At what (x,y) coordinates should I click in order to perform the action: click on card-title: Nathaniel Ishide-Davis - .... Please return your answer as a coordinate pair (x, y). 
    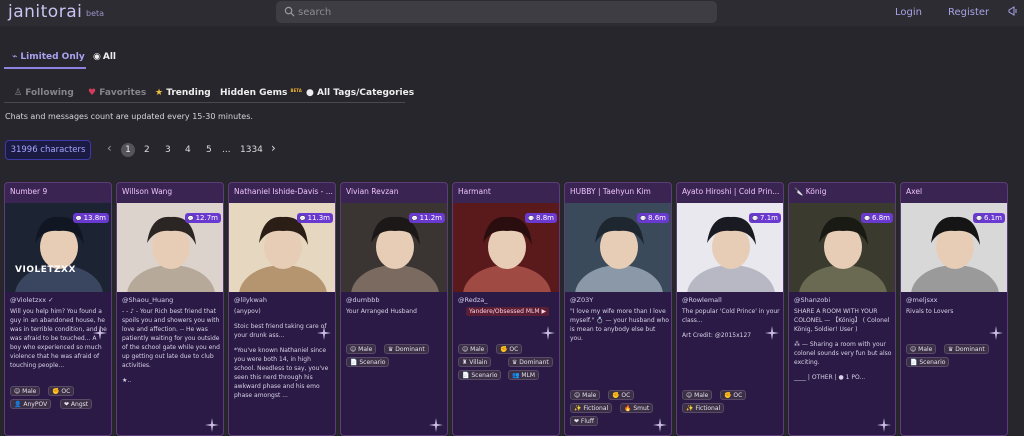
    Looking at the image, I should click on (284, 191).